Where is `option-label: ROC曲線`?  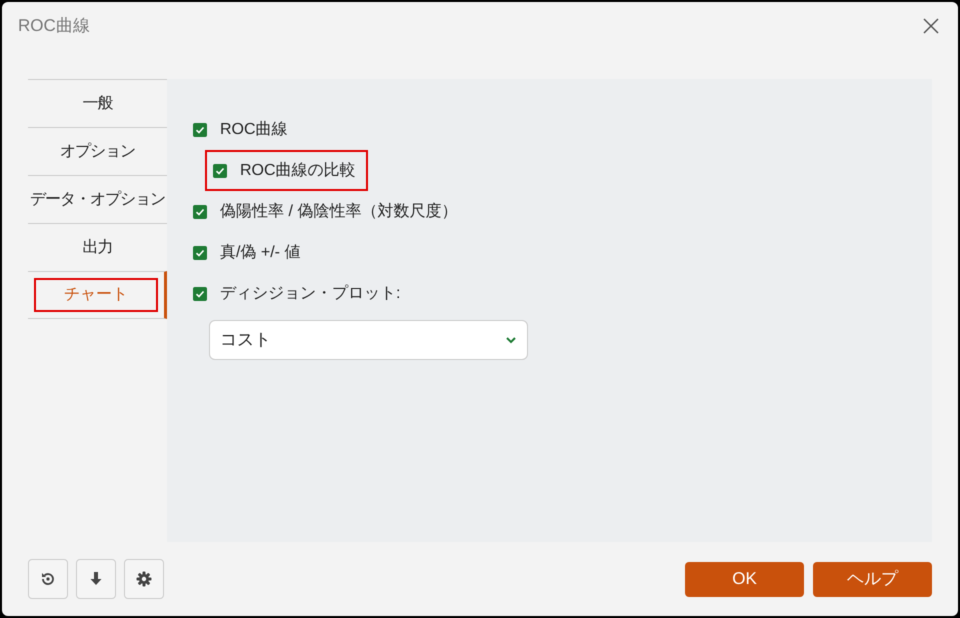 option-label: ROC曲線 is located at coordinates (254, 130).